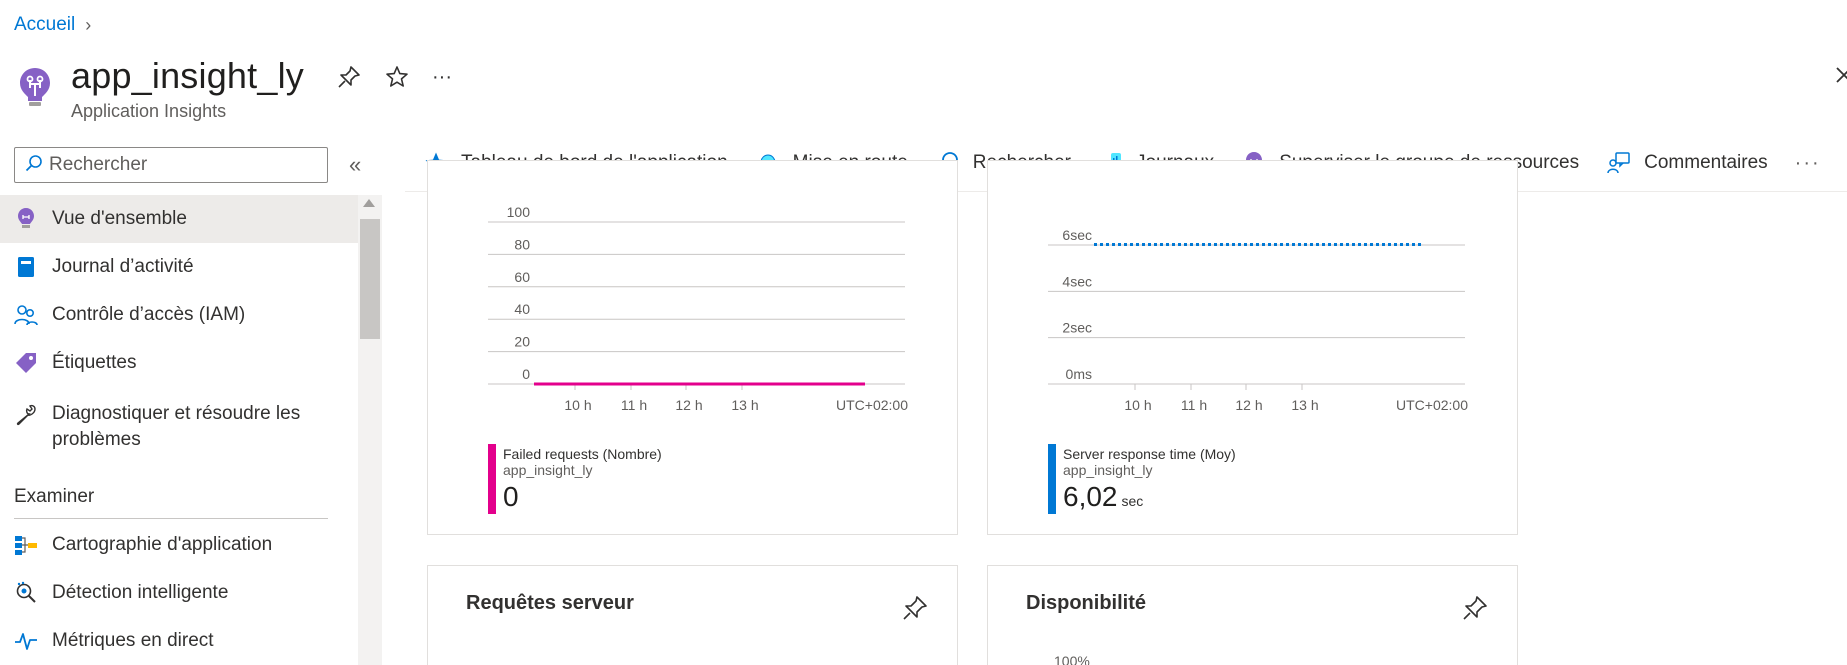 The height and width of the screenshot is (665, 1847). Describe the element at coordinates (94, 362) in the screenshot. I see `nav-item-label: Étiquettes` at that location.